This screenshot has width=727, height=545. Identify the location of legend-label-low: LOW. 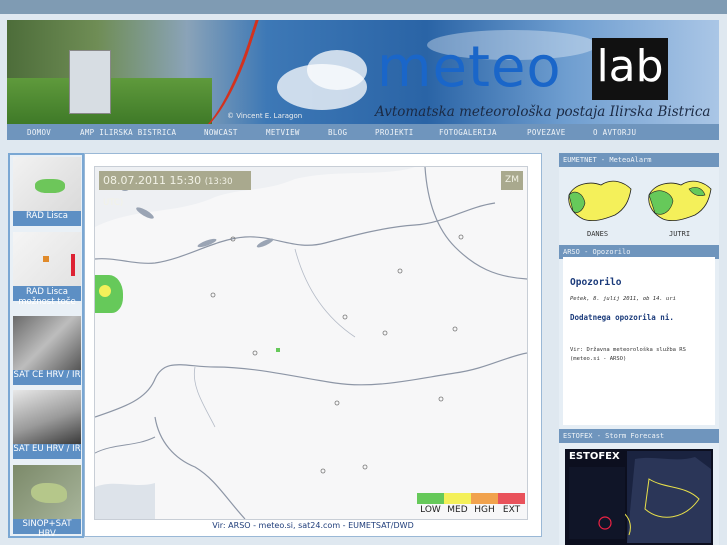
(430, 510).